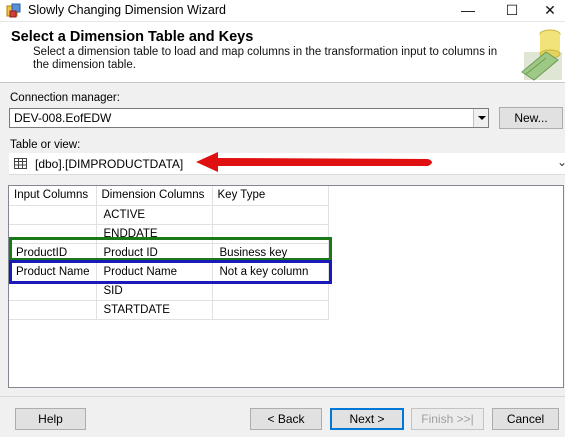 Image resolution: width=565 pixels, height=437 pixels. I want to click on table-row: ACTIVE, so click(169, 215).